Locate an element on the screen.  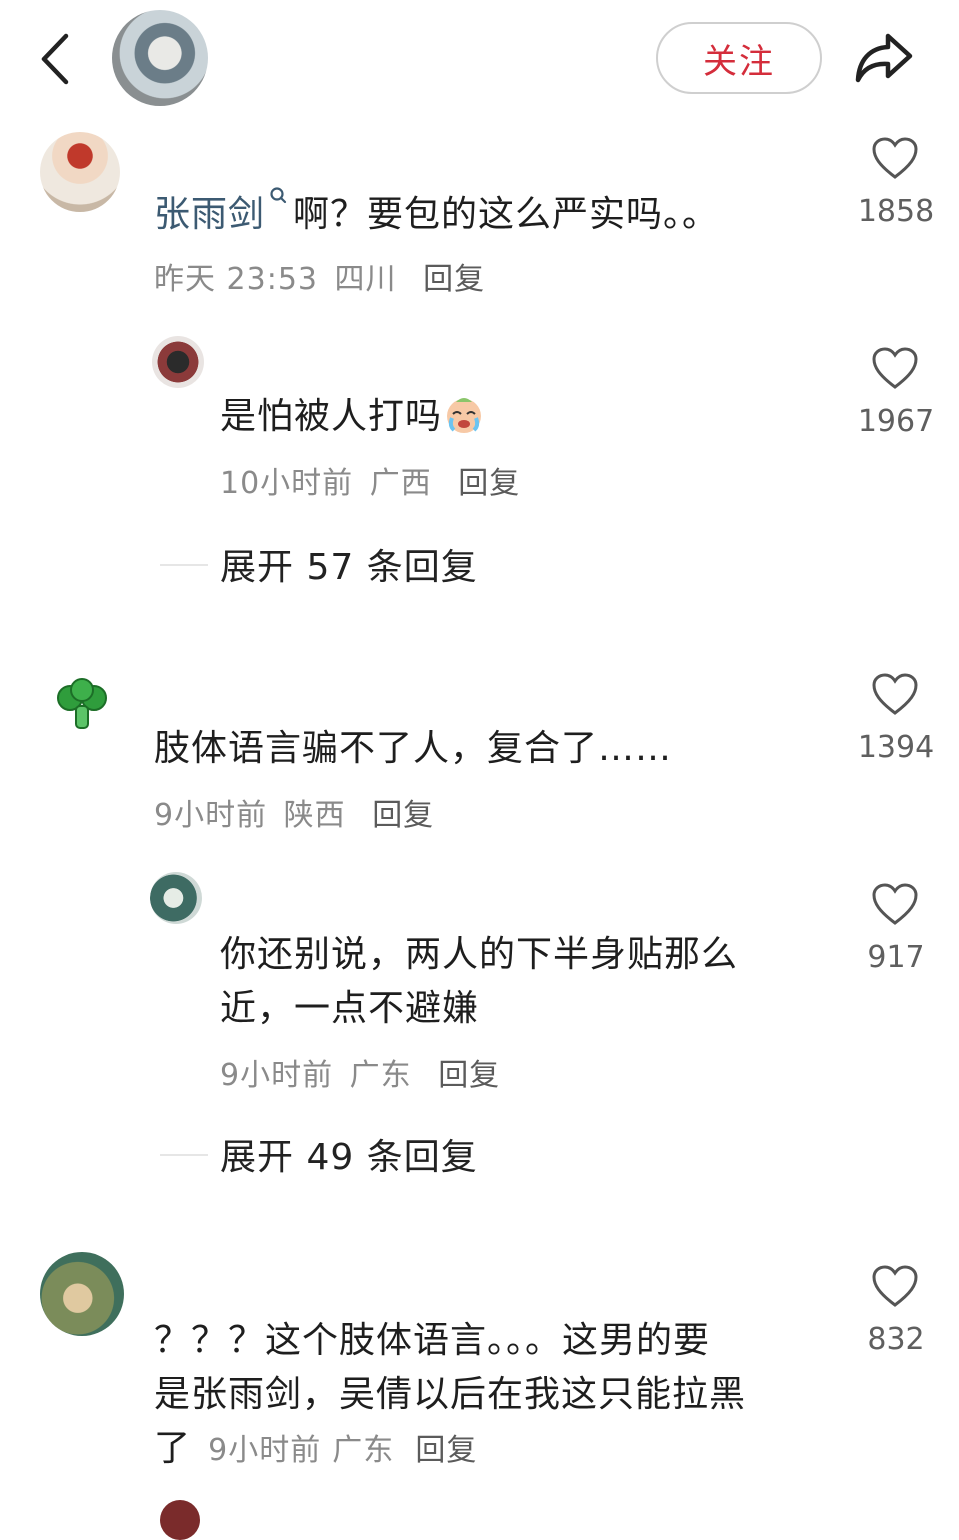
comment-meta: 10小时前 广西 回复 is located at coordinates (370, 480).